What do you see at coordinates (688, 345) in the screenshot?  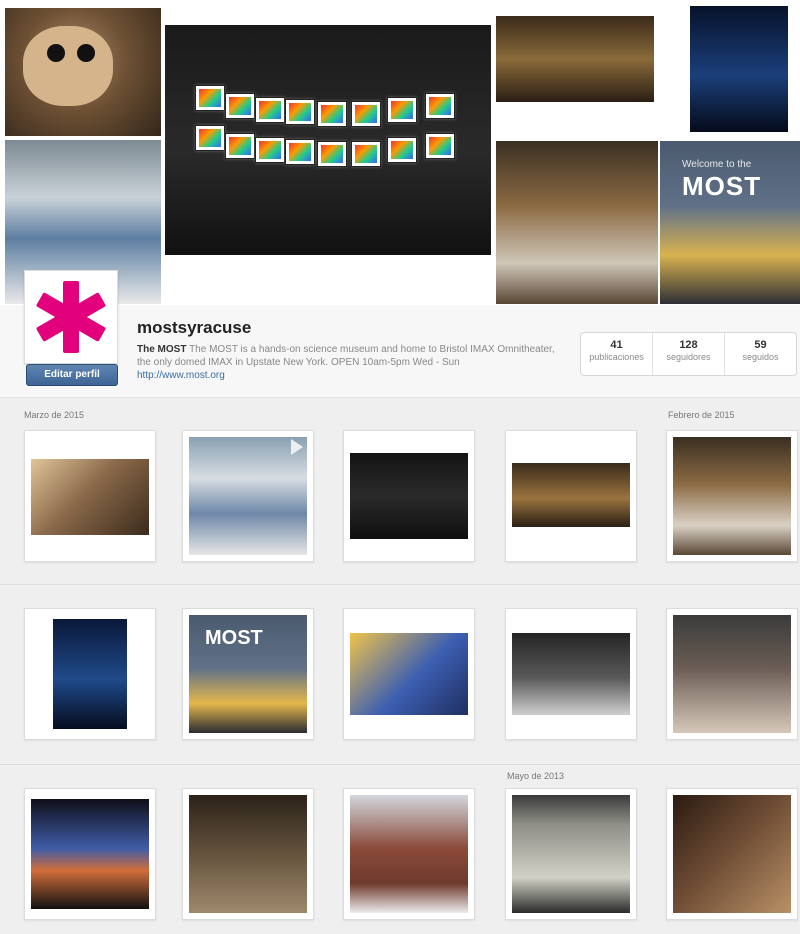 I see `stat-followers-number: 128` at bounding box center [688, 345].